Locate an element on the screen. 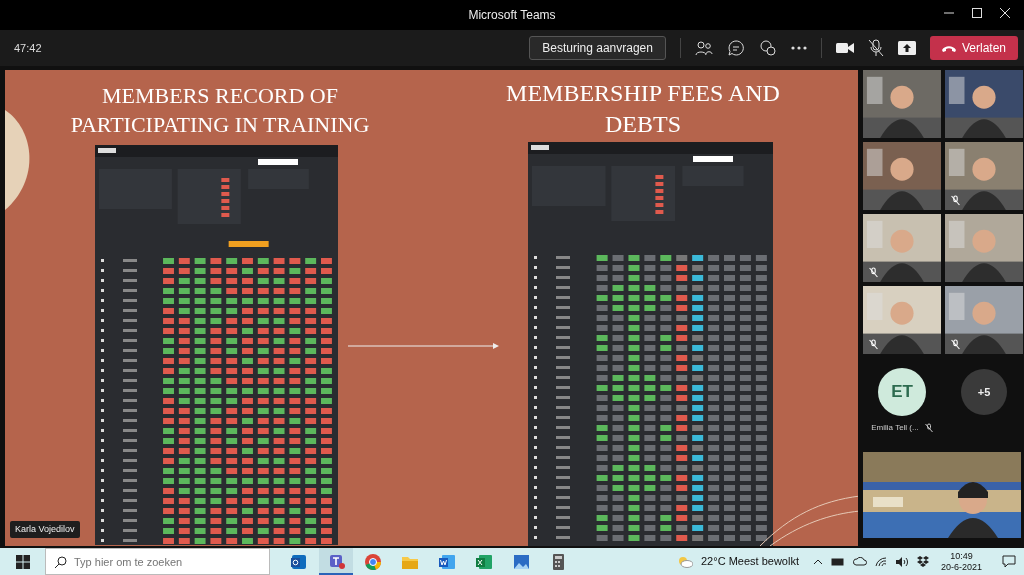 The height and width of the screenshot is (575, 1024). weather-text: 22°C Meest bewolkt is located at coordinates (750, 561).